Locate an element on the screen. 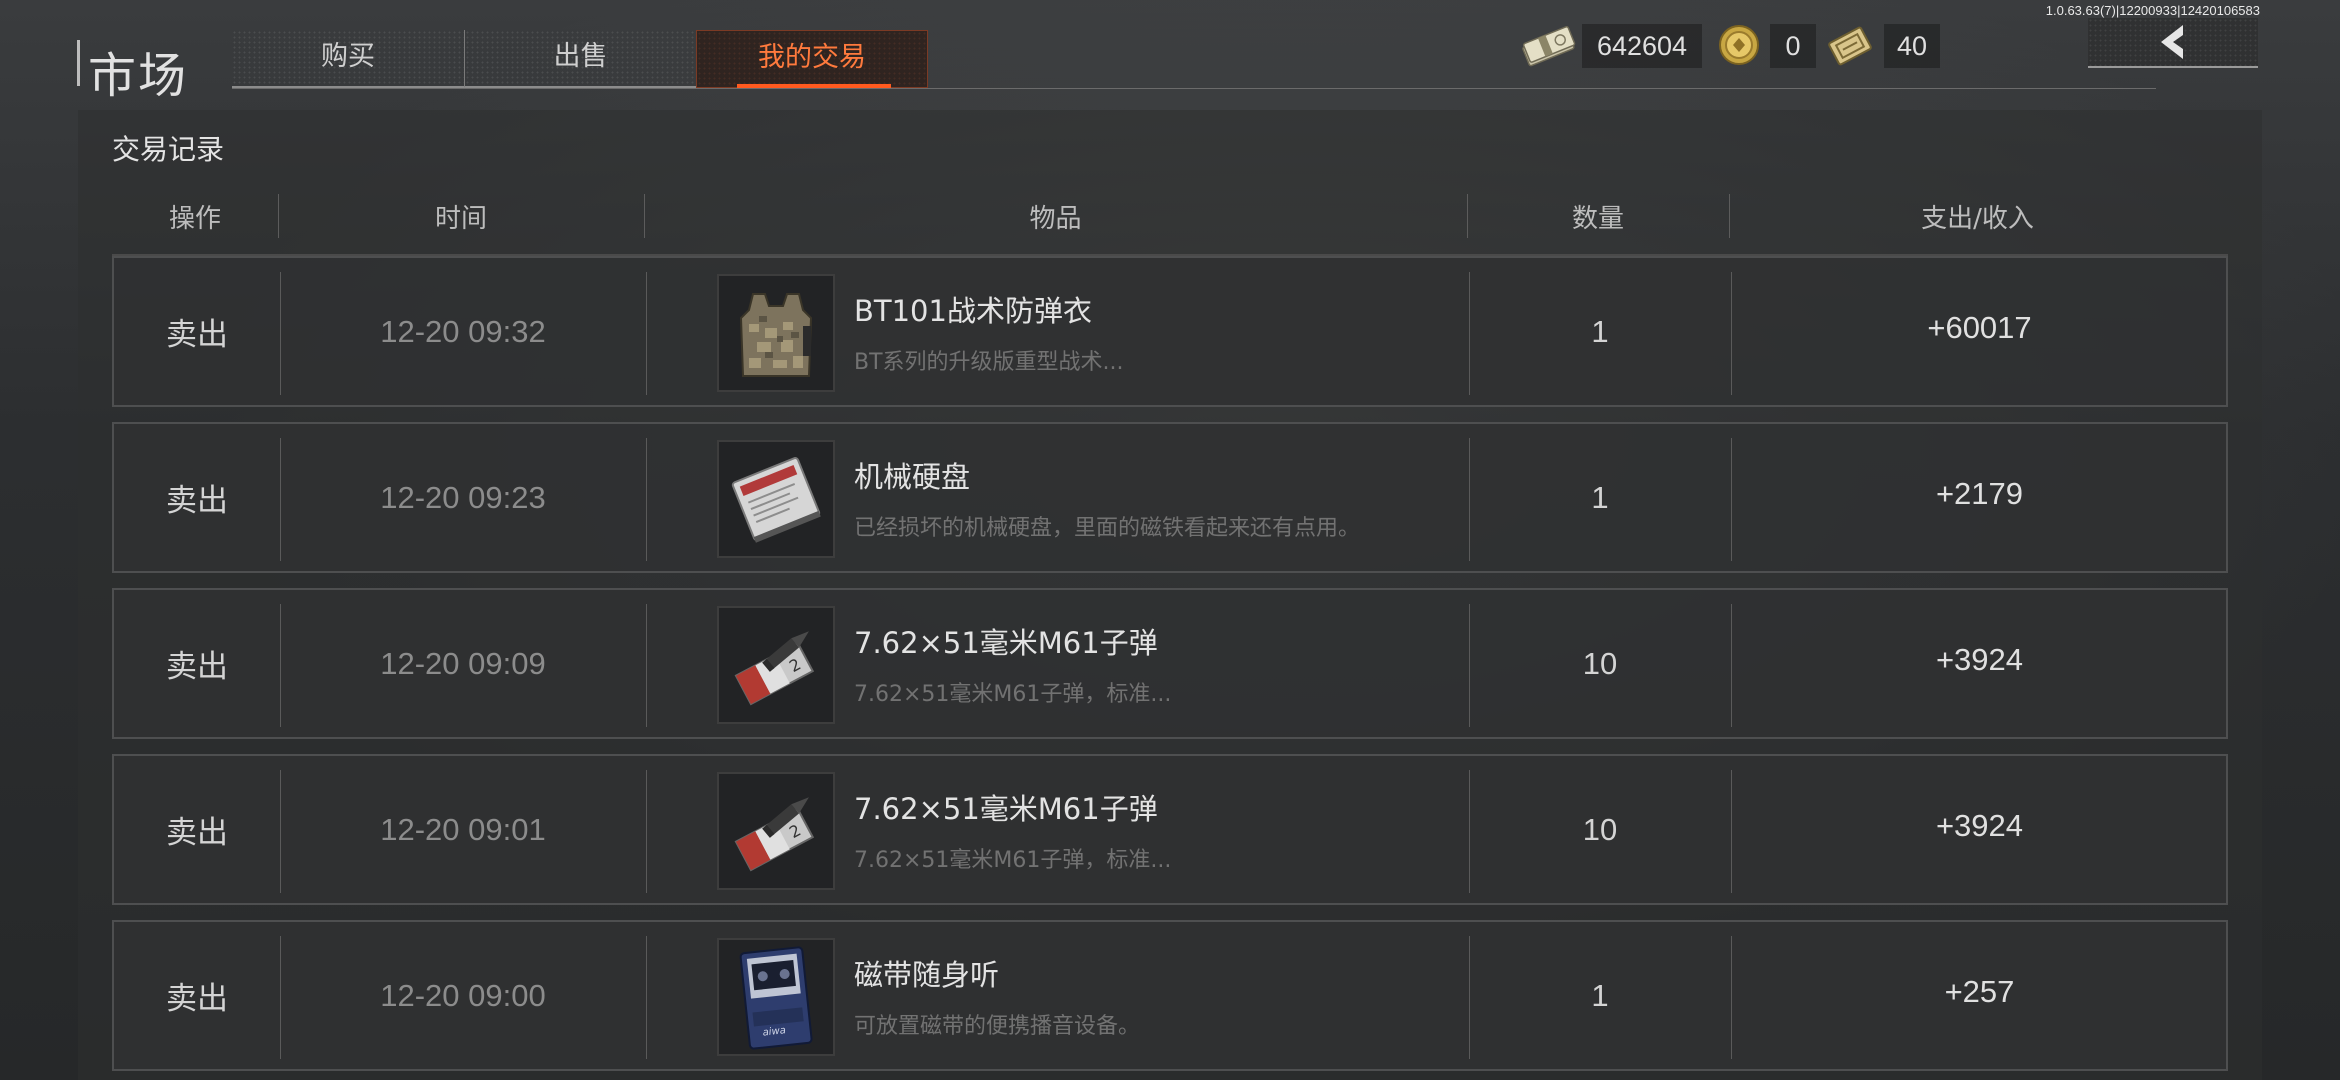  tab-my-trades: 我的交易 is located at coordinates (812, 59).